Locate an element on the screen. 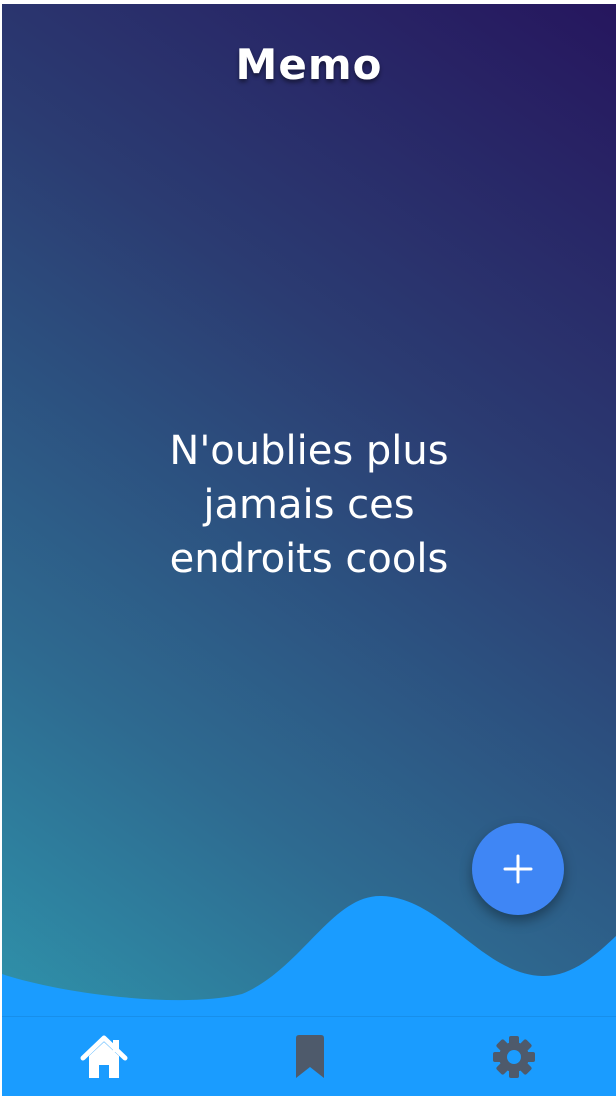  home-icon is located at coordinates (104, 1056).